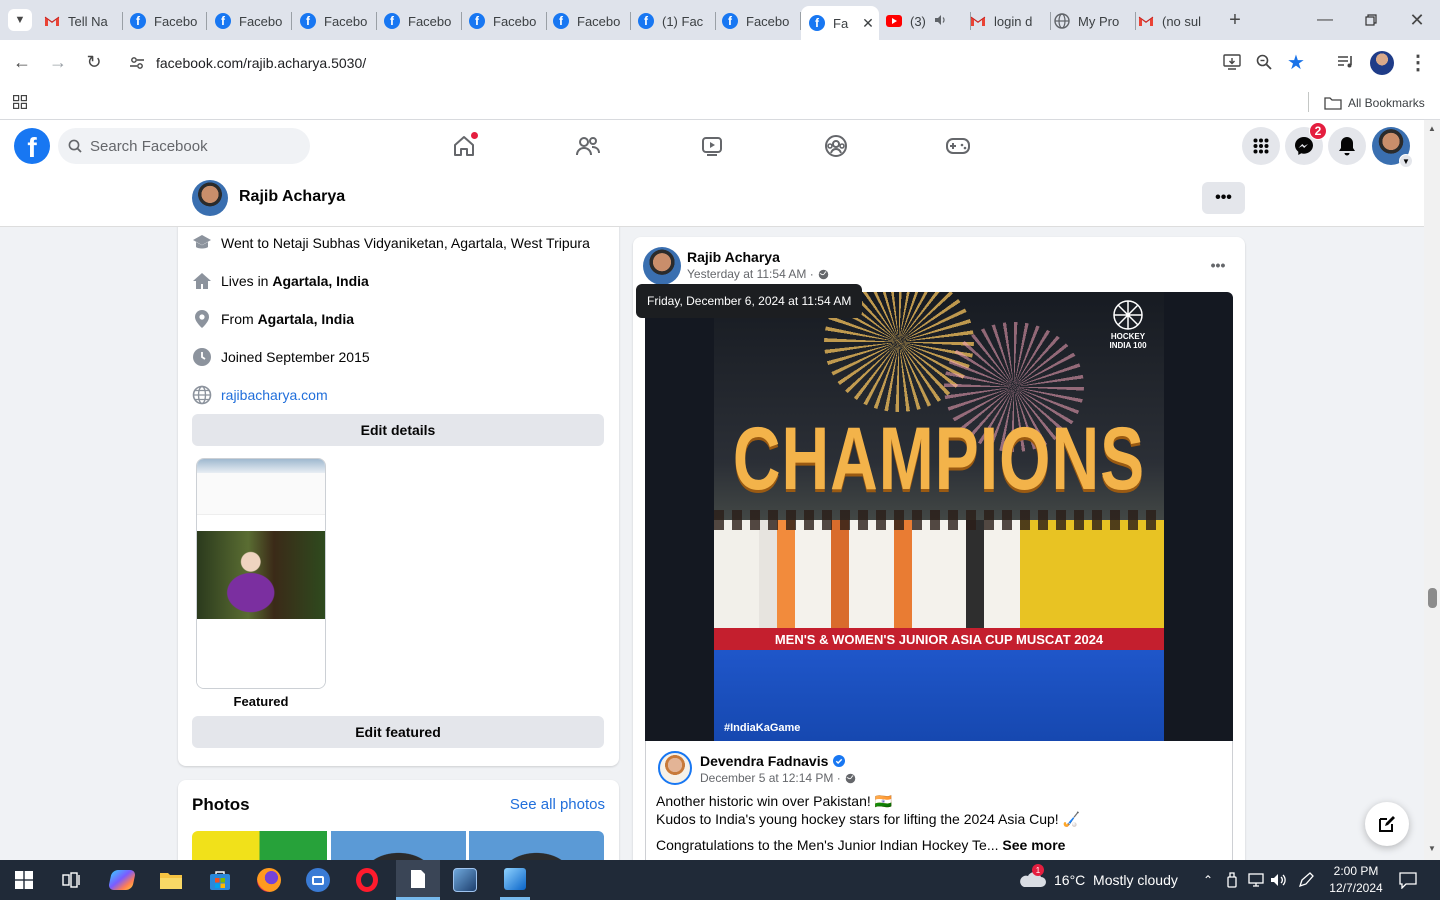 This screenshot has height=900, width=1440. I want to click on nav-friends-tab, so click(588, 146).